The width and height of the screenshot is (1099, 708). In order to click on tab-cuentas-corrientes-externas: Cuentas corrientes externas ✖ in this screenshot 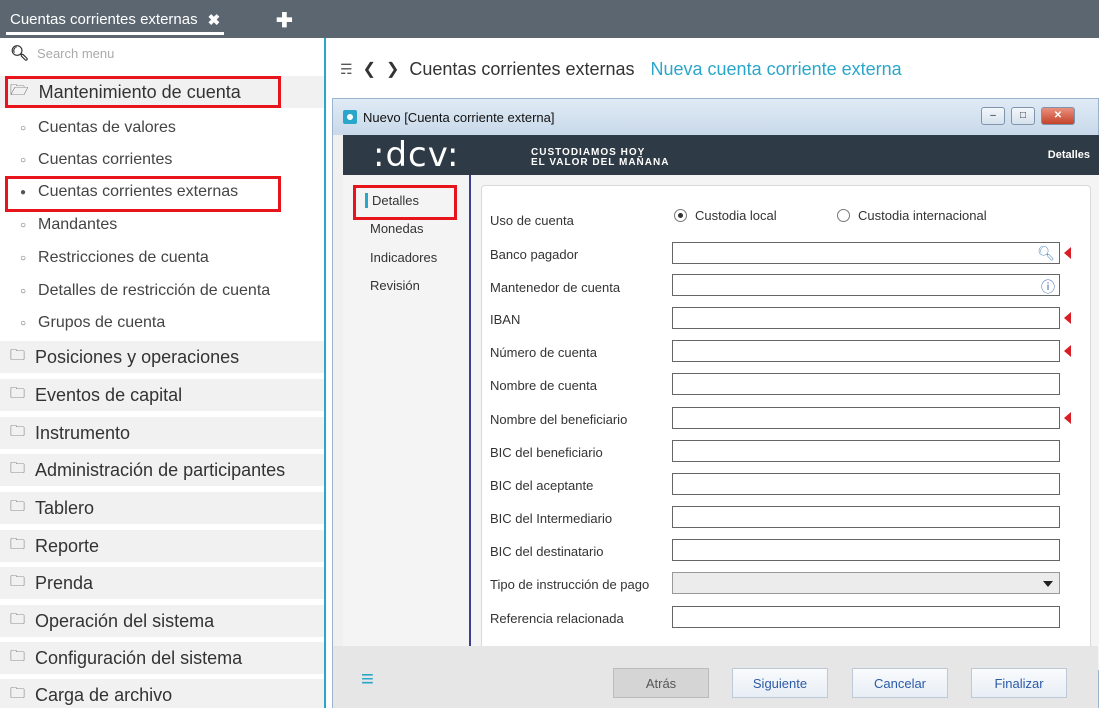, I will do `click(115, 22)`.